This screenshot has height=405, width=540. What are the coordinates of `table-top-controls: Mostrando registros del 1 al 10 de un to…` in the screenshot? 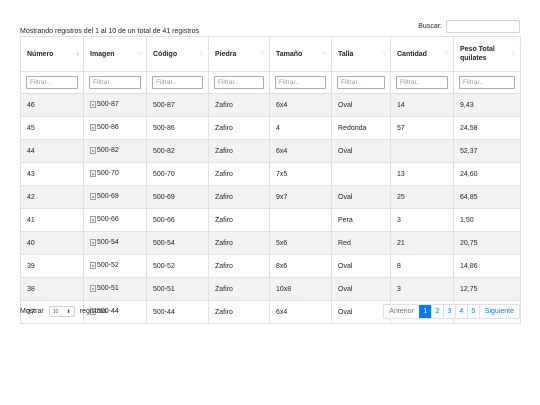 It's located at (270, 27).